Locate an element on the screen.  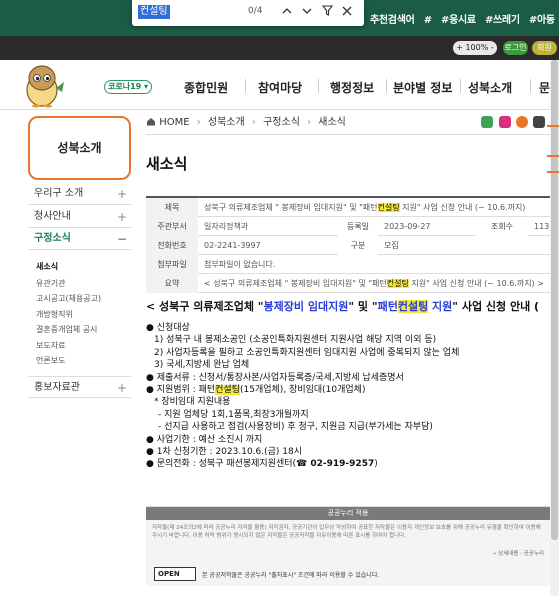
body-line: ● 신청대상 is located at coordinates (168, 328).